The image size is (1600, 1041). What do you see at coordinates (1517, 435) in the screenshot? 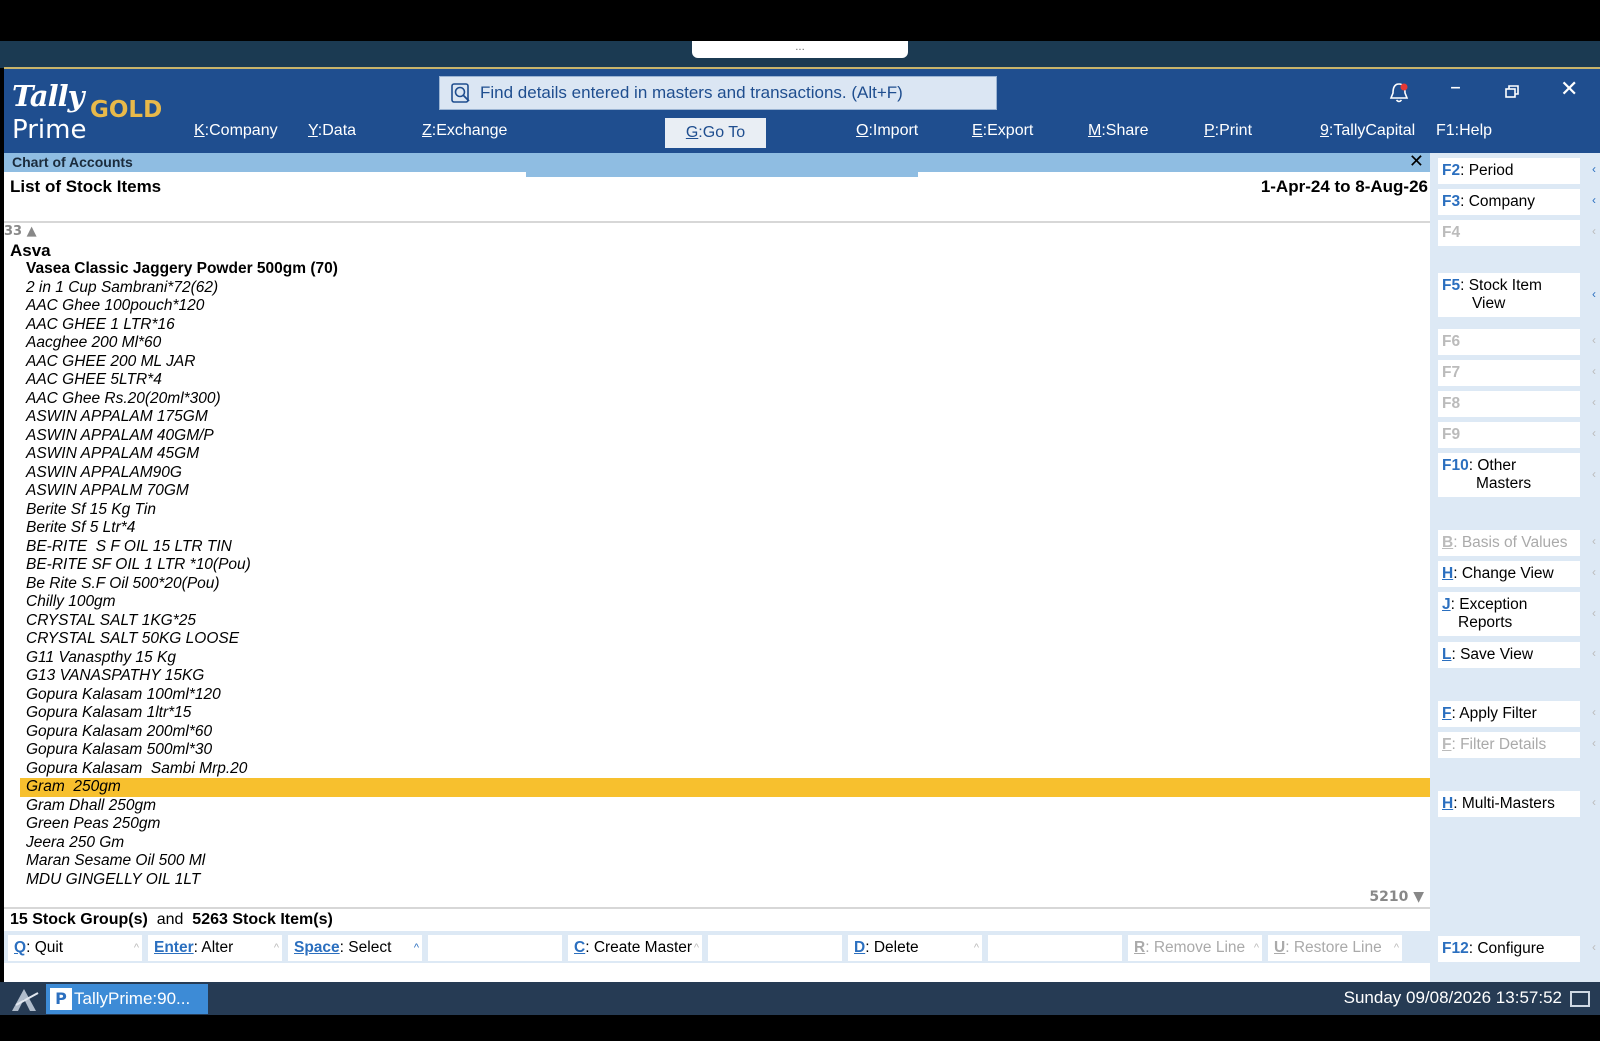
I see `f9-button: F9 ‹` at bounding box center [1517, 435].